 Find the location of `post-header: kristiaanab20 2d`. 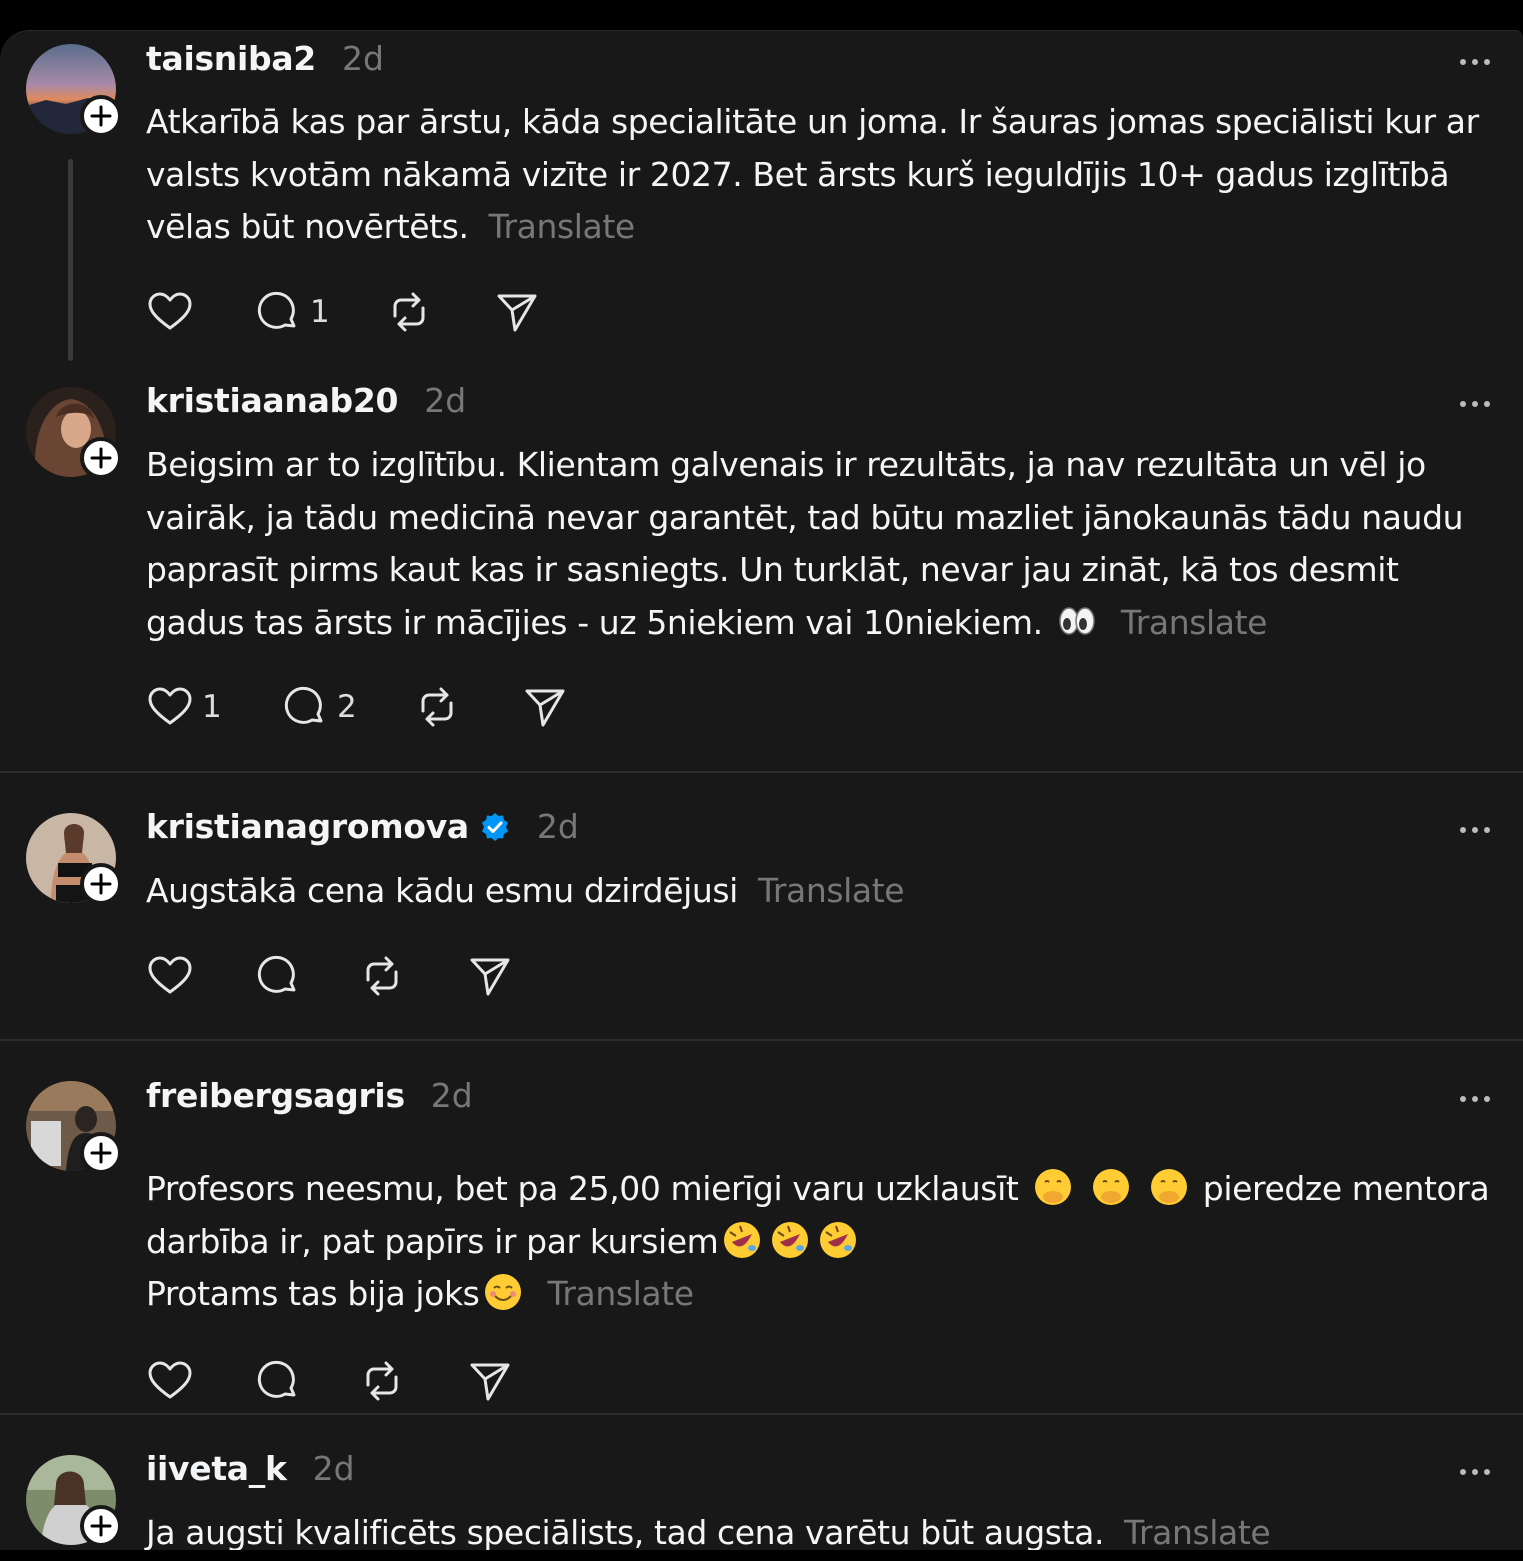

post-header: kristiaanab20 2d is located at coordinates (306, 400).